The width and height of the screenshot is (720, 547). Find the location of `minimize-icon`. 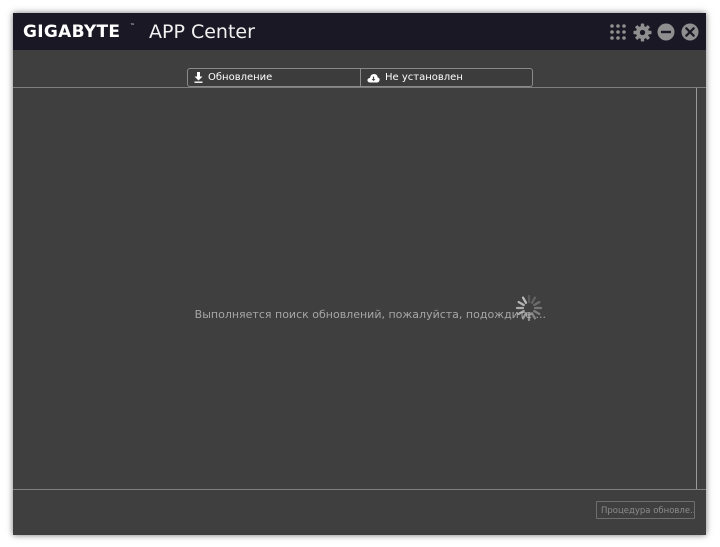

minimize-icon is located at coordinates (666, 32).